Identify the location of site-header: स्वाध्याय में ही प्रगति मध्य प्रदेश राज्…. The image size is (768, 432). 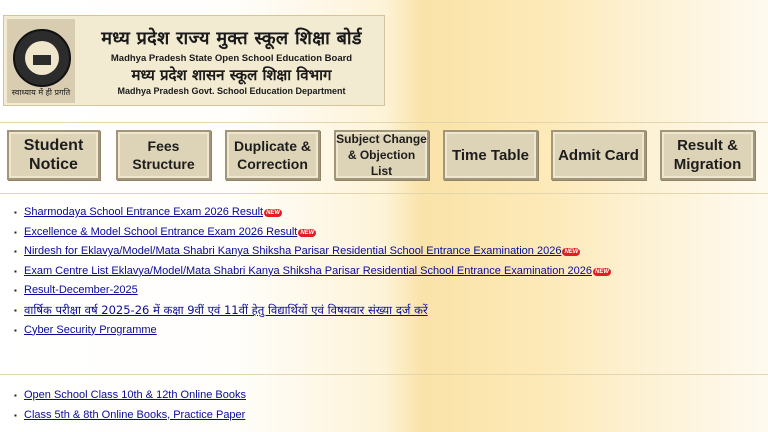
(194, 60).